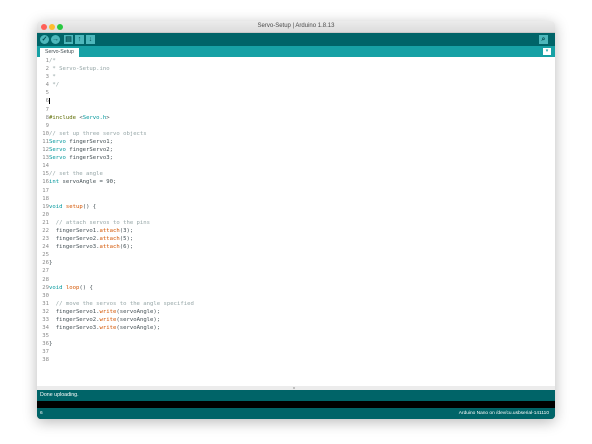 This screenshot has width=592, height=444. I want to click on line-number: 15, so click(45, 174).